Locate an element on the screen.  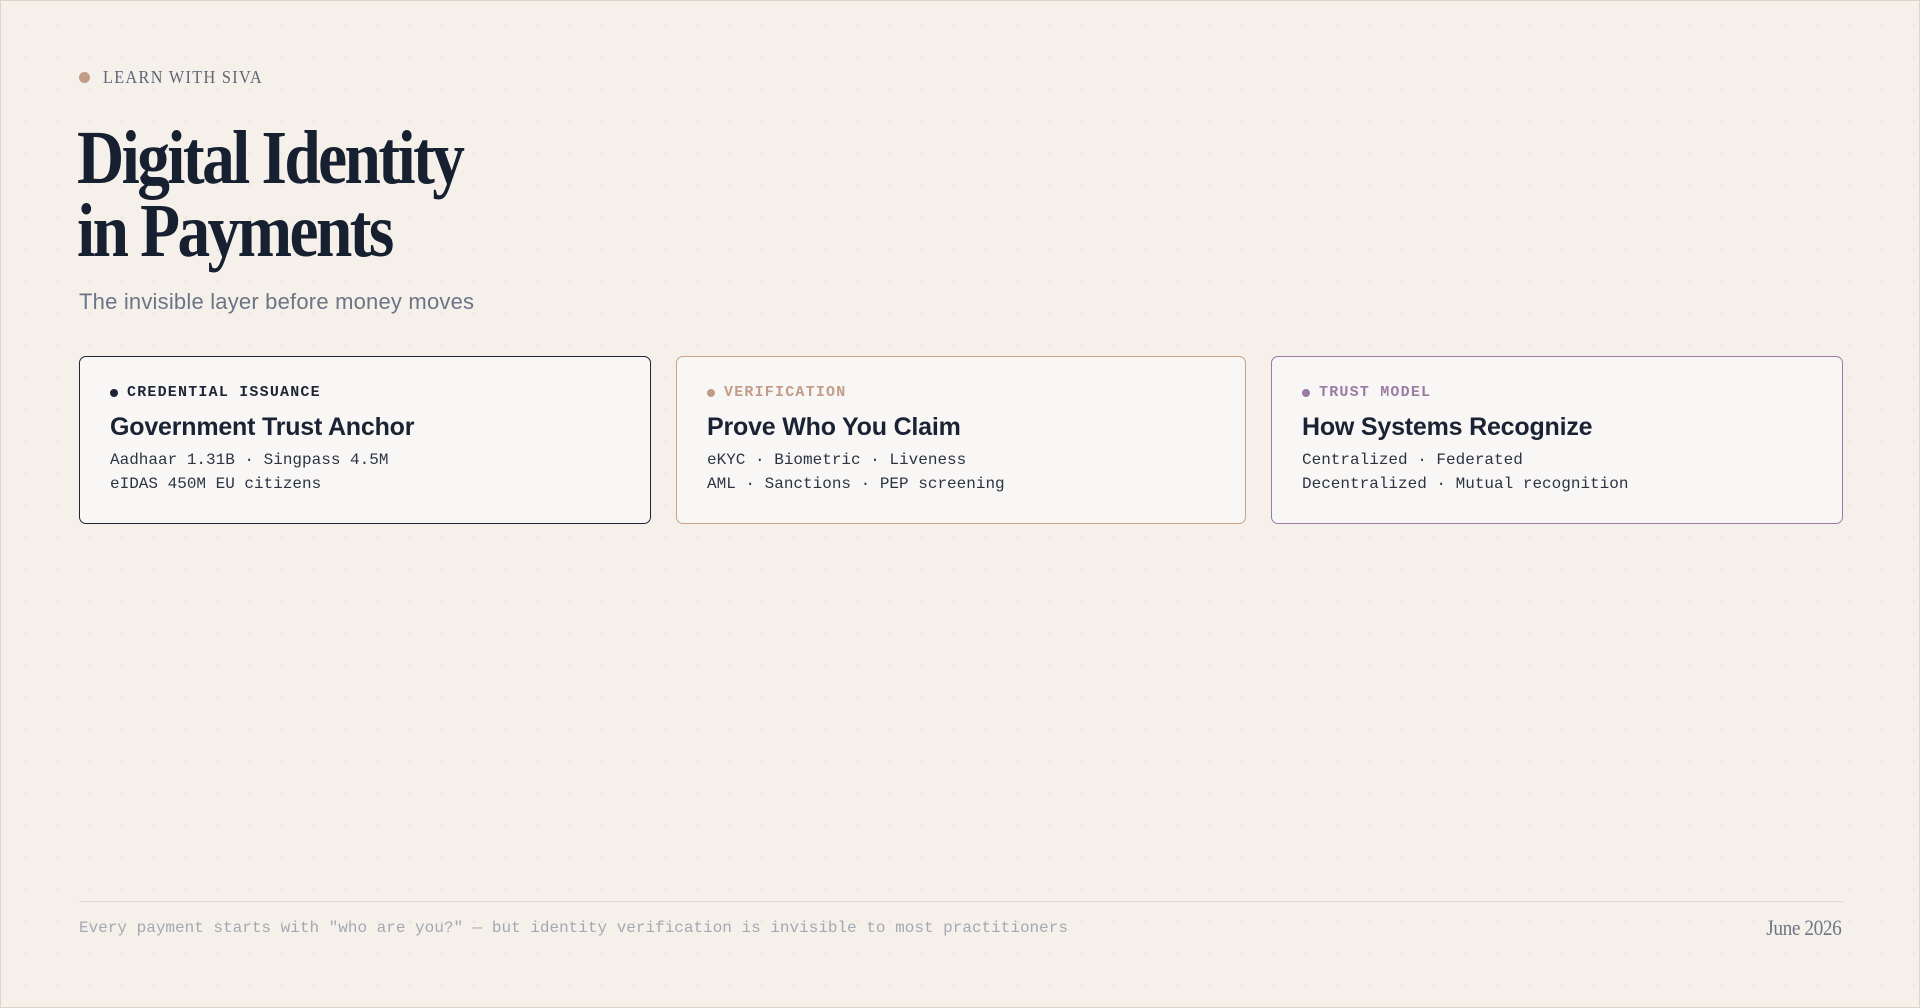
card-detail-line-2: eIDAS 450M EU citizens is located at coordinates (216, 484).